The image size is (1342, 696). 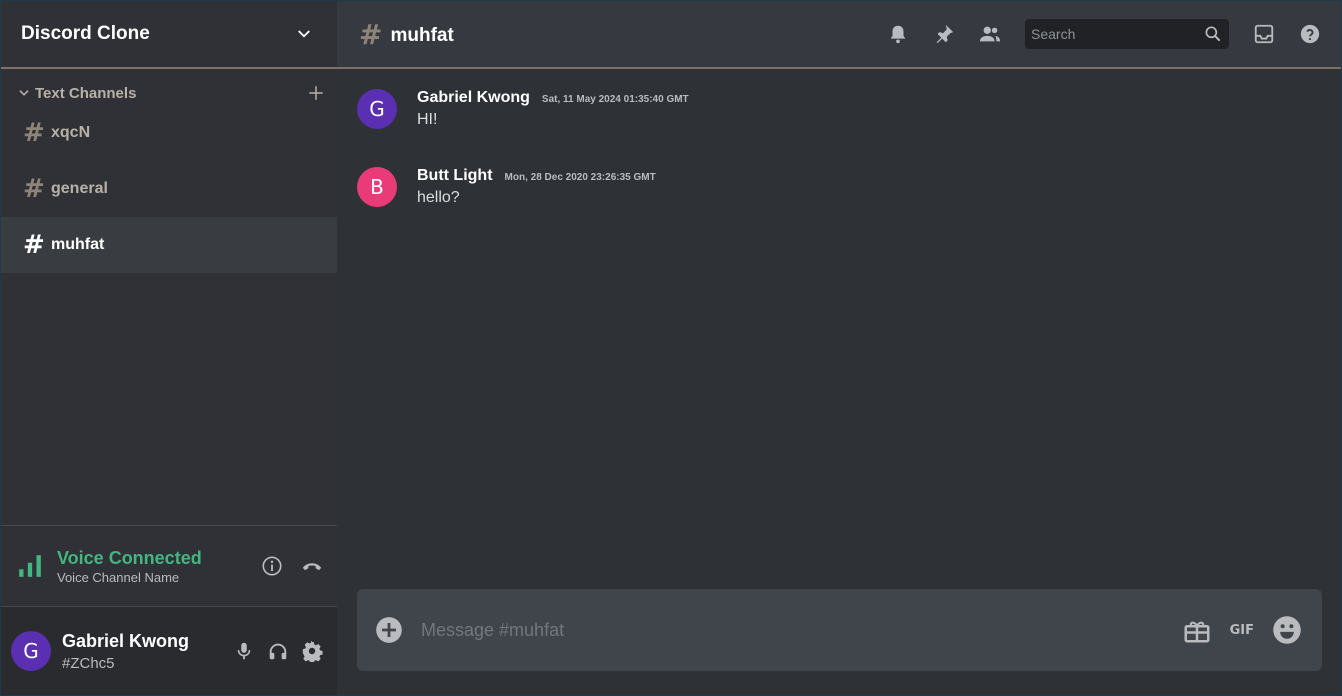 What do you see at coordinates (78, 244) in the screenshot?
I see `channel-label: muhfat` at bounding box center [78, 244].